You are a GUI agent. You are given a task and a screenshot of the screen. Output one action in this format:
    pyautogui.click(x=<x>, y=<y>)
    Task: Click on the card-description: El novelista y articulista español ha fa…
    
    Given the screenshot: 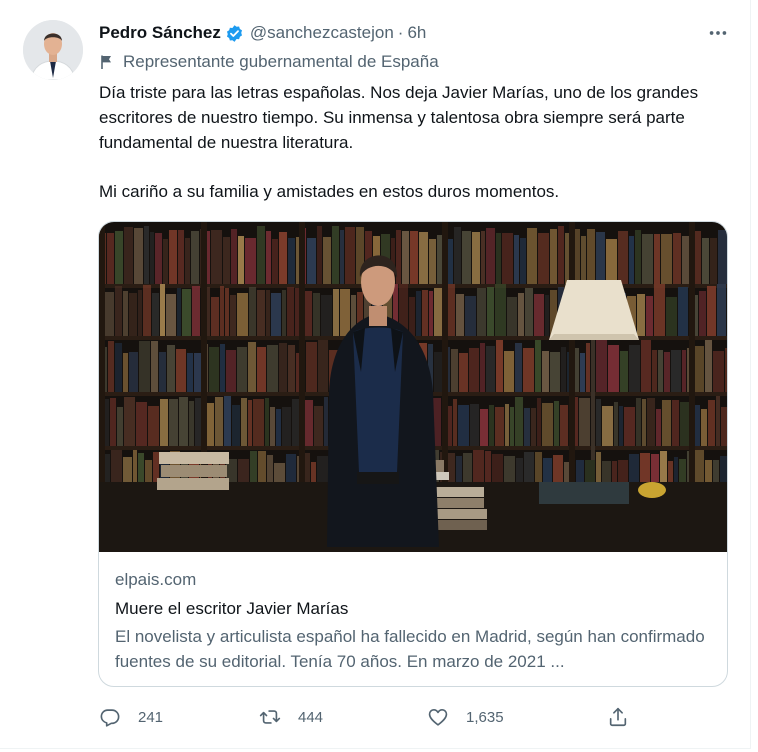 What is the action you would take?
    pyautogui.click(x=410, y=649)
    